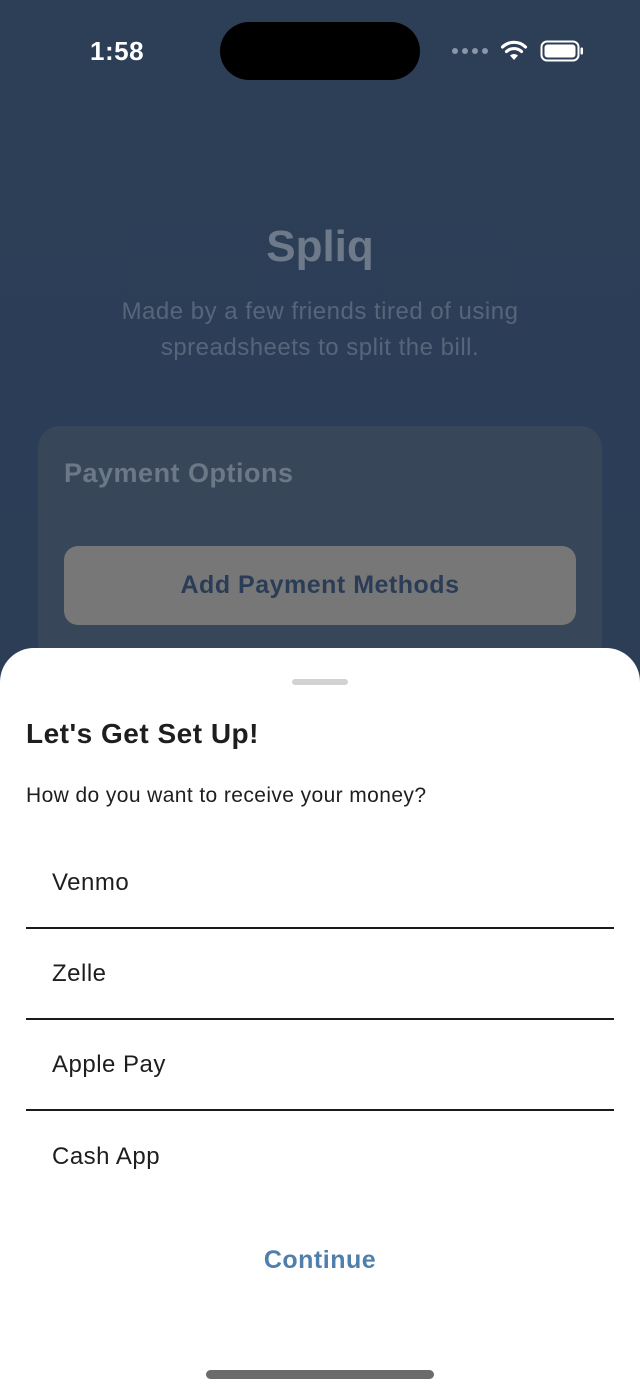 This screenshot has height=1391, width=640. What do you see at coordinates (514, 51) in the screenshot?
I see `wifi-icon` at bounding box center [514, 51].